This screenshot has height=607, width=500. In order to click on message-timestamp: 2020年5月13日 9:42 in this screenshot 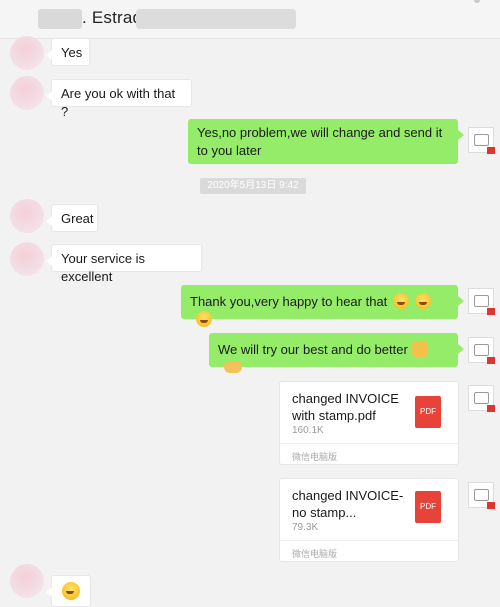, I will do `click(253, 186)`.